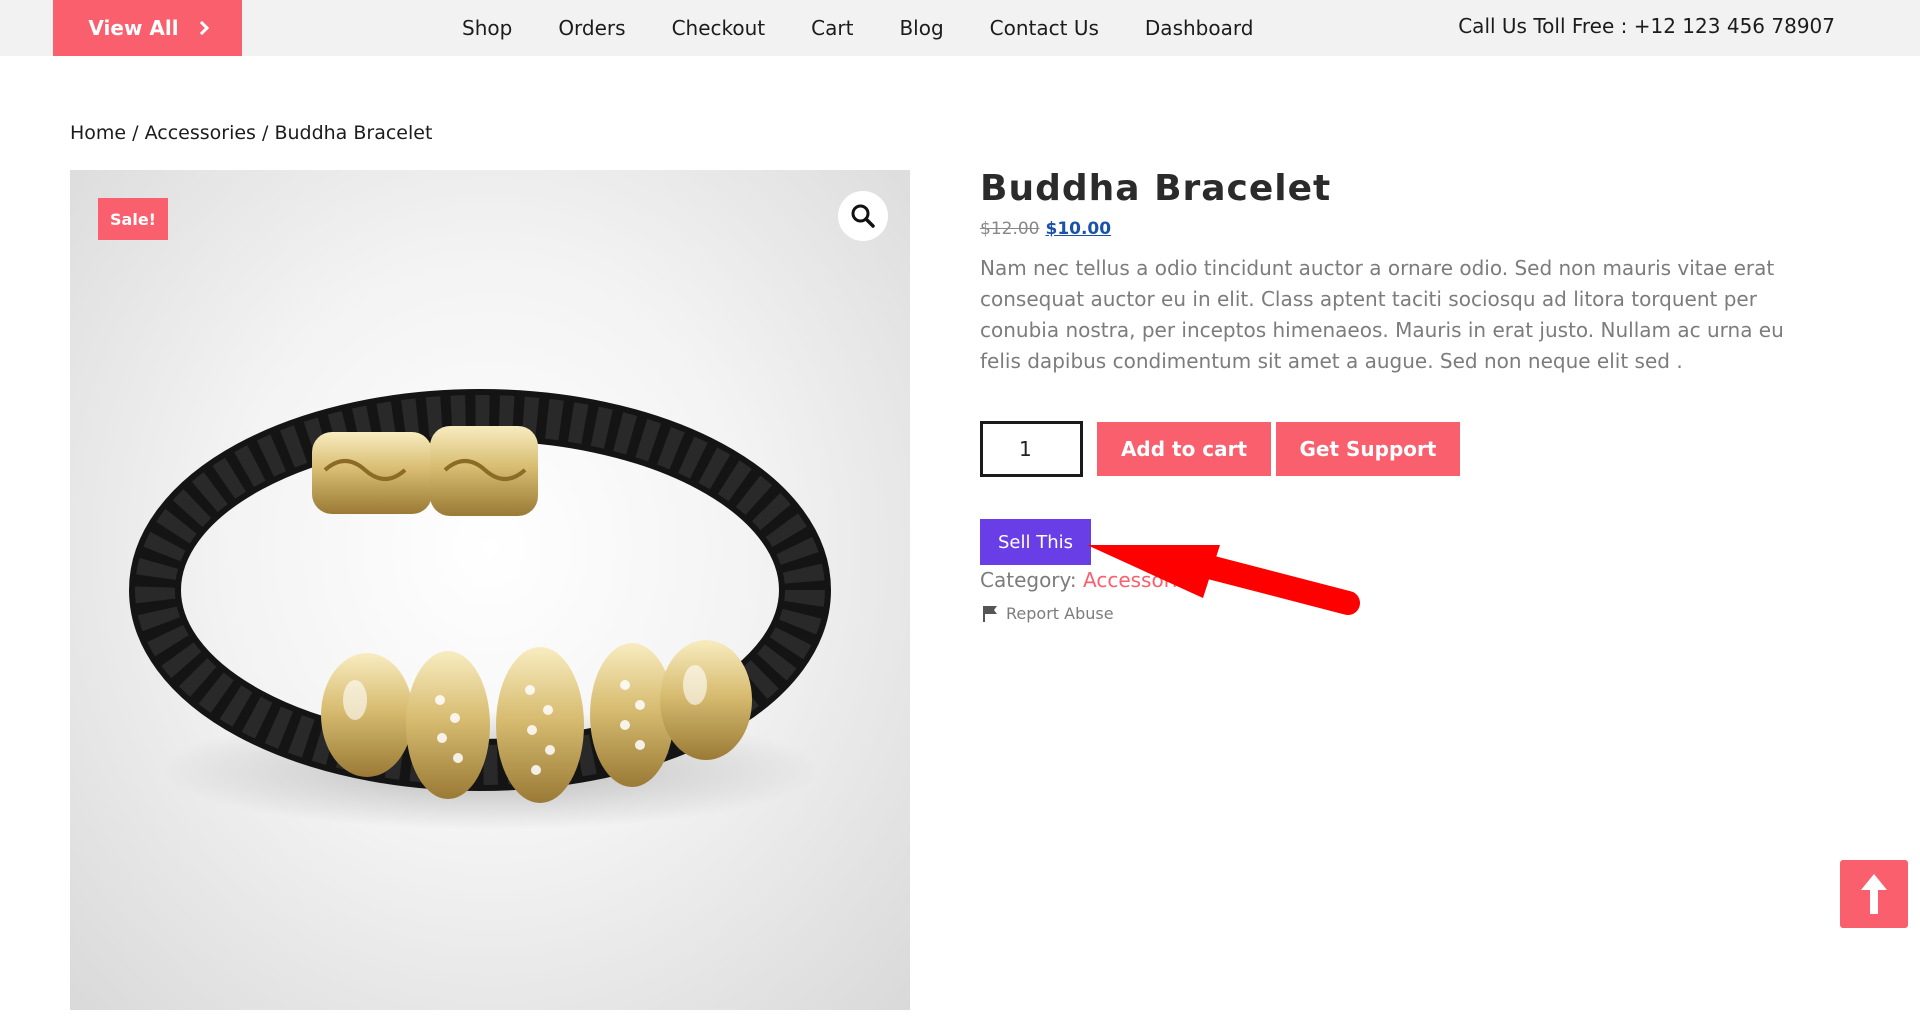  Describe the element at coordinates (487, 28) in the screenshot. I see `nav-shop: Shop` at that location.